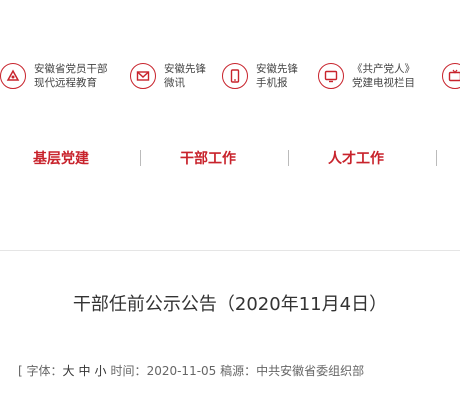 The width and height of the screenshot is (460, 400). Describe the element at coordinates (13, 76) in the screenshot. I see `broadcast-icon` at that location.